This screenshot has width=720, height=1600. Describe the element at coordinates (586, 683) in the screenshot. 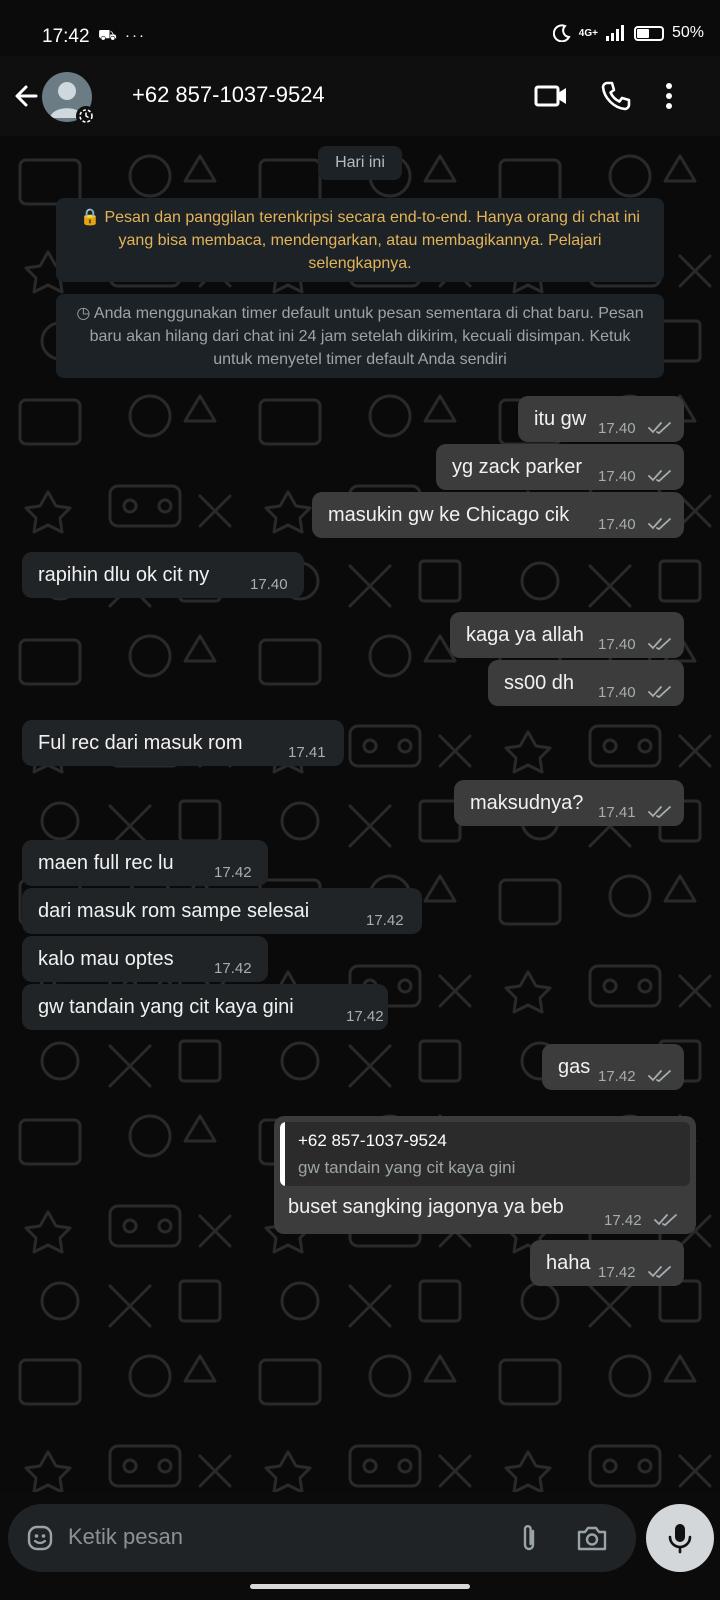

I see `outgoing-message: ss00 dh 17.40` at that location.